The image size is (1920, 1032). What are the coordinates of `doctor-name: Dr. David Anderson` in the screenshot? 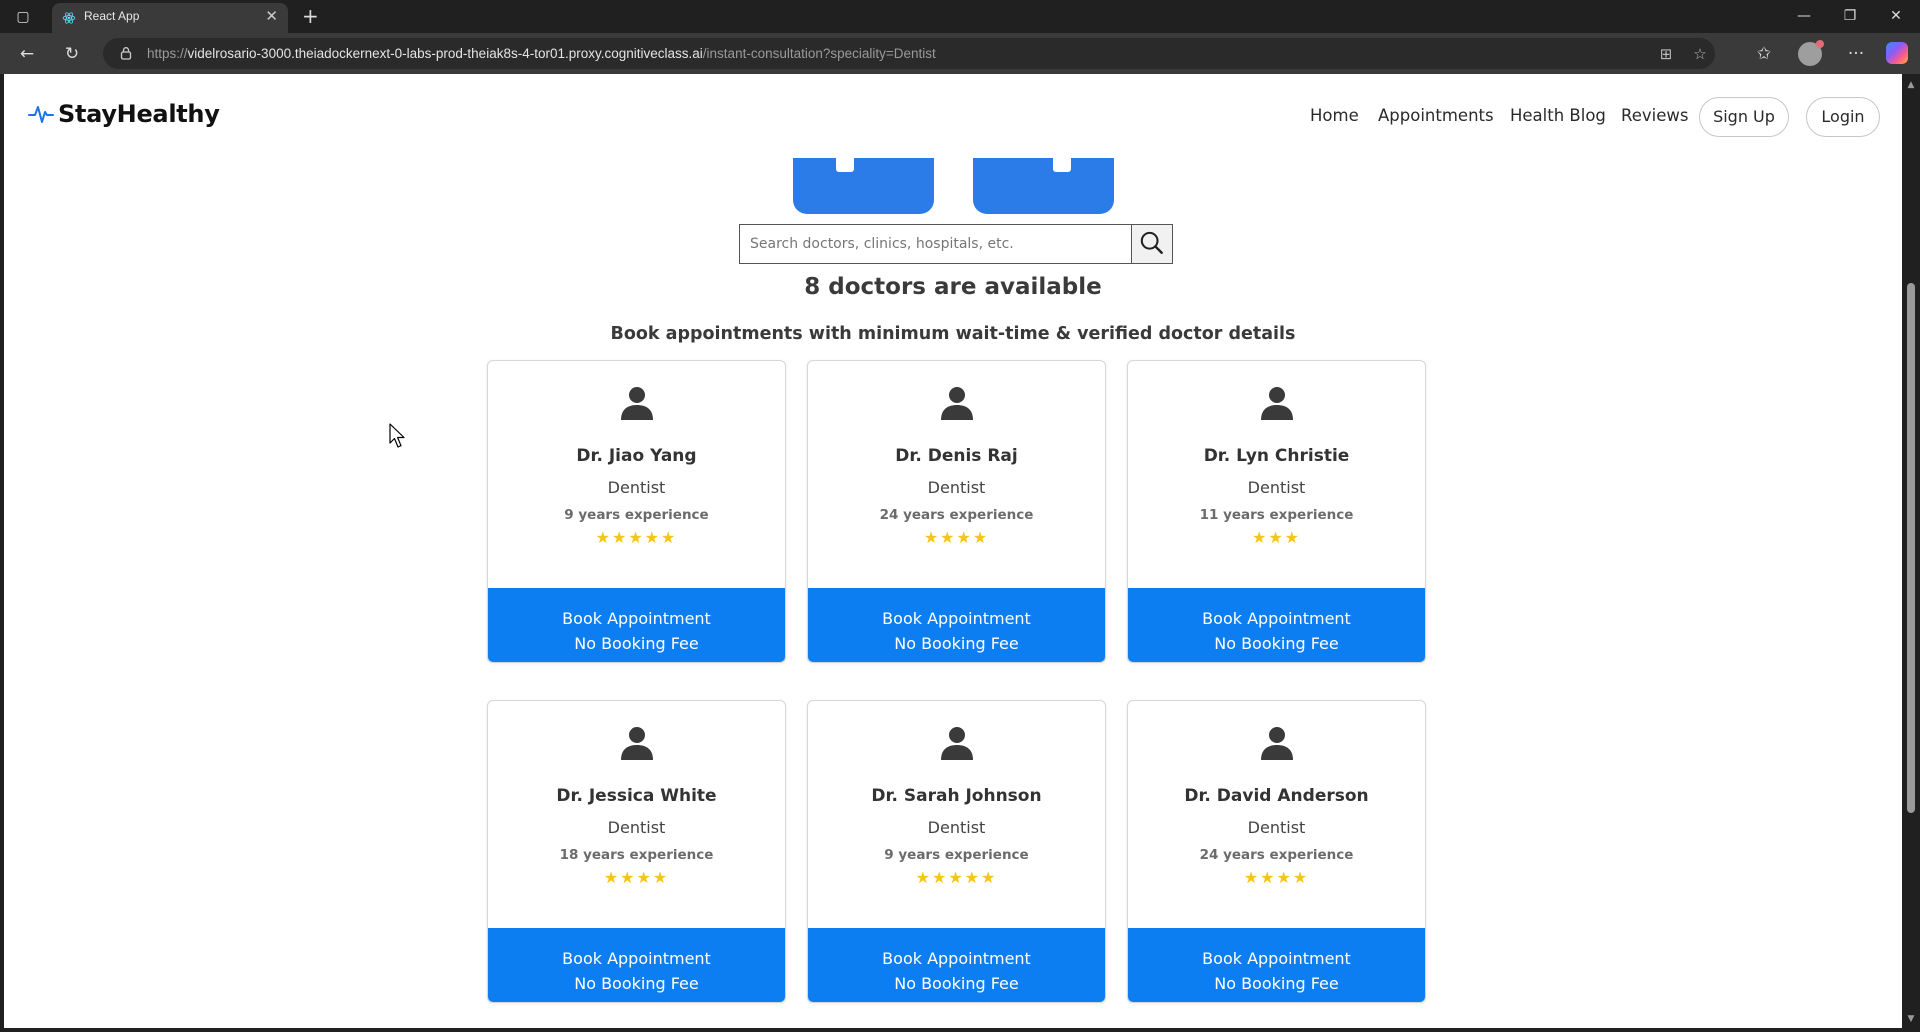 It's located at (1276, 796).